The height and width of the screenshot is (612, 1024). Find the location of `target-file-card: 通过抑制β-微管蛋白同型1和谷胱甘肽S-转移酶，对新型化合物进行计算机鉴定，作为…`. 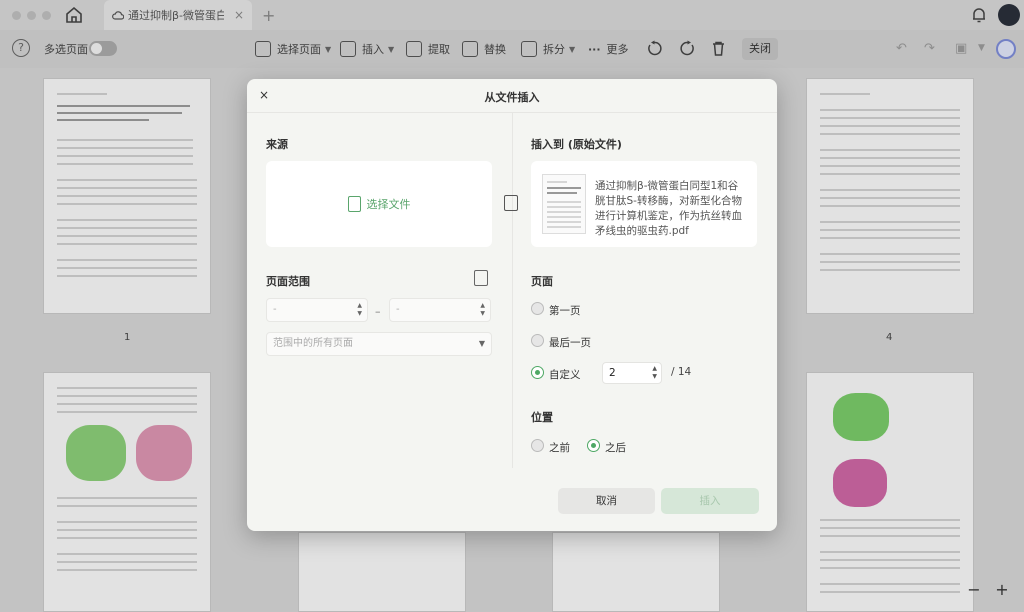

target-file-card: 通过抑制β-微管蛋白同型1和谷胱甘肽S-转移酶，对新型化合物进行计算机鉴定，作为… is located at coordinates (644, 204).